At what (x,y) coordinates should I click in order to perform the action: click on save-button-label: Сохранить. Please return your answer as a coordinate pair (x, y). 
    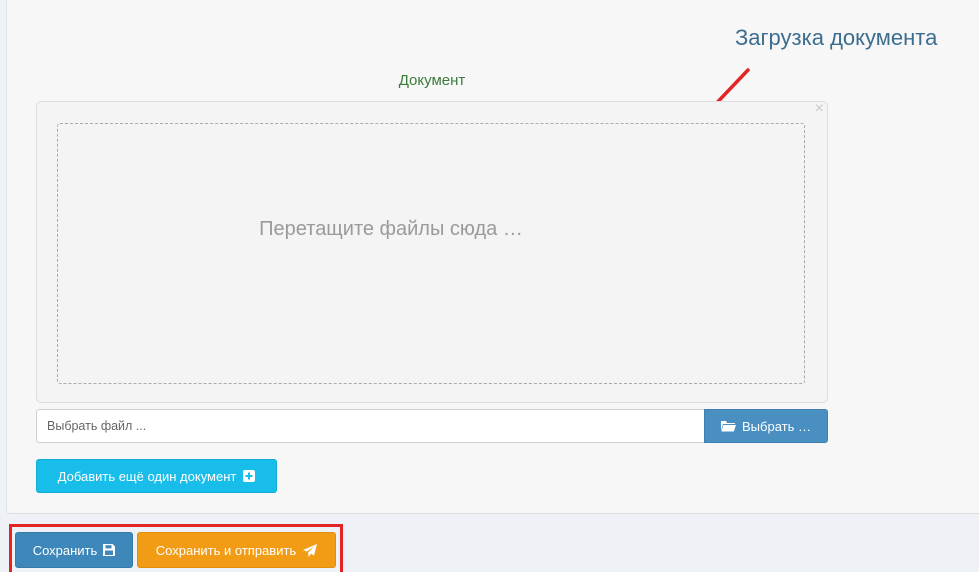
    Looking at the image, I should click on (65, 550).